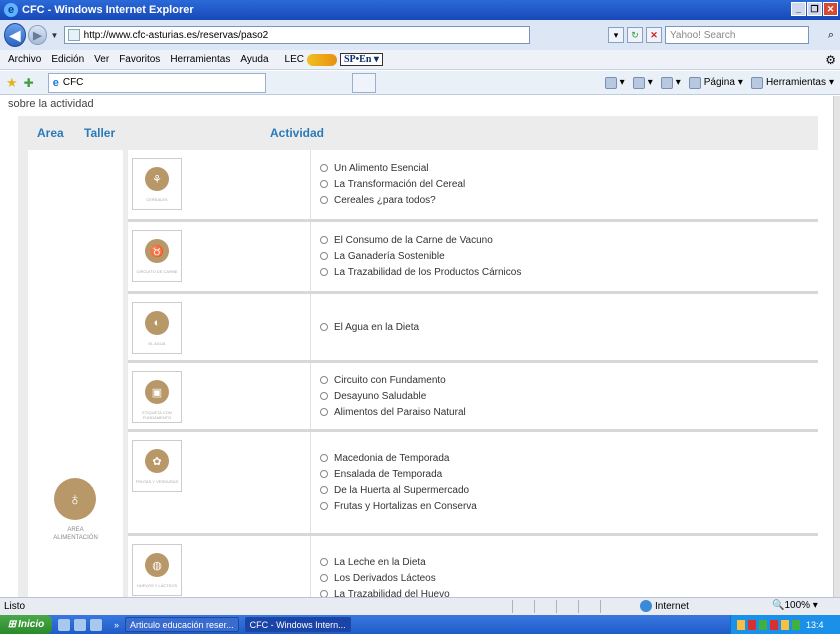 The image size is (840, 634). Describe the element at coordinates (616, 35) in the screenshot. I see `url-dropdown-button: ▾` at that location.